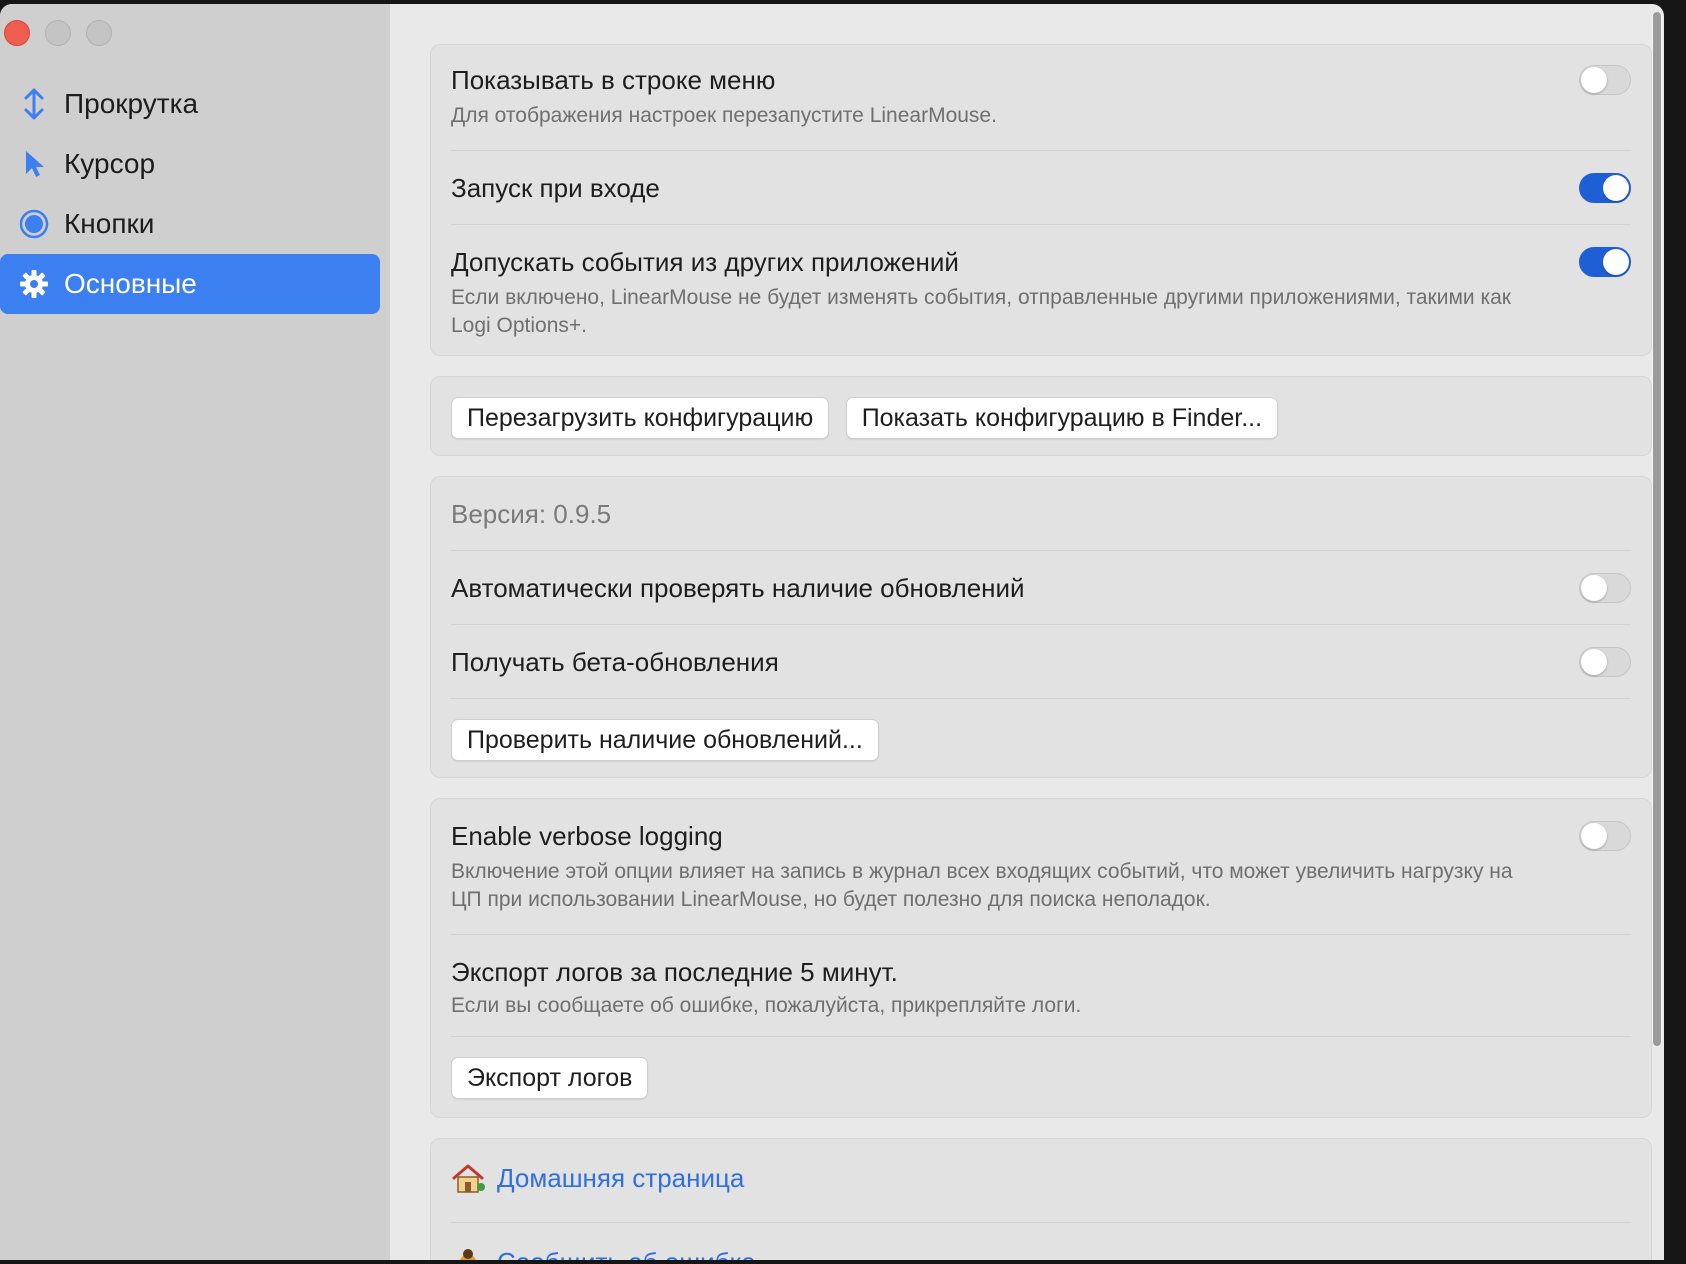 Image resolution: width=1686 pixels, height=1264 pixels. Describe the element at coordinates (34, 224) in the screenshot. I see `circle-button-icon` at that location.